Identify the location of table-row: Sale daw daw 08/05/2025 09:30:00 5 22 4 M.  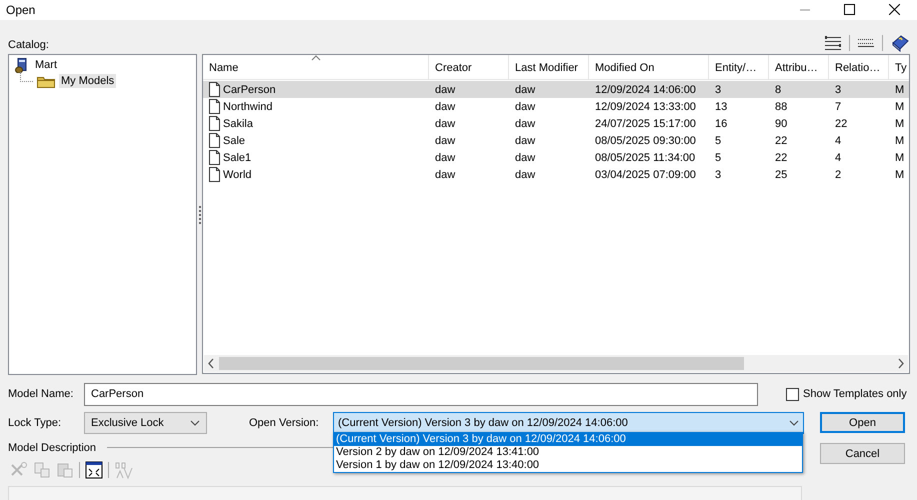
(556, 140).